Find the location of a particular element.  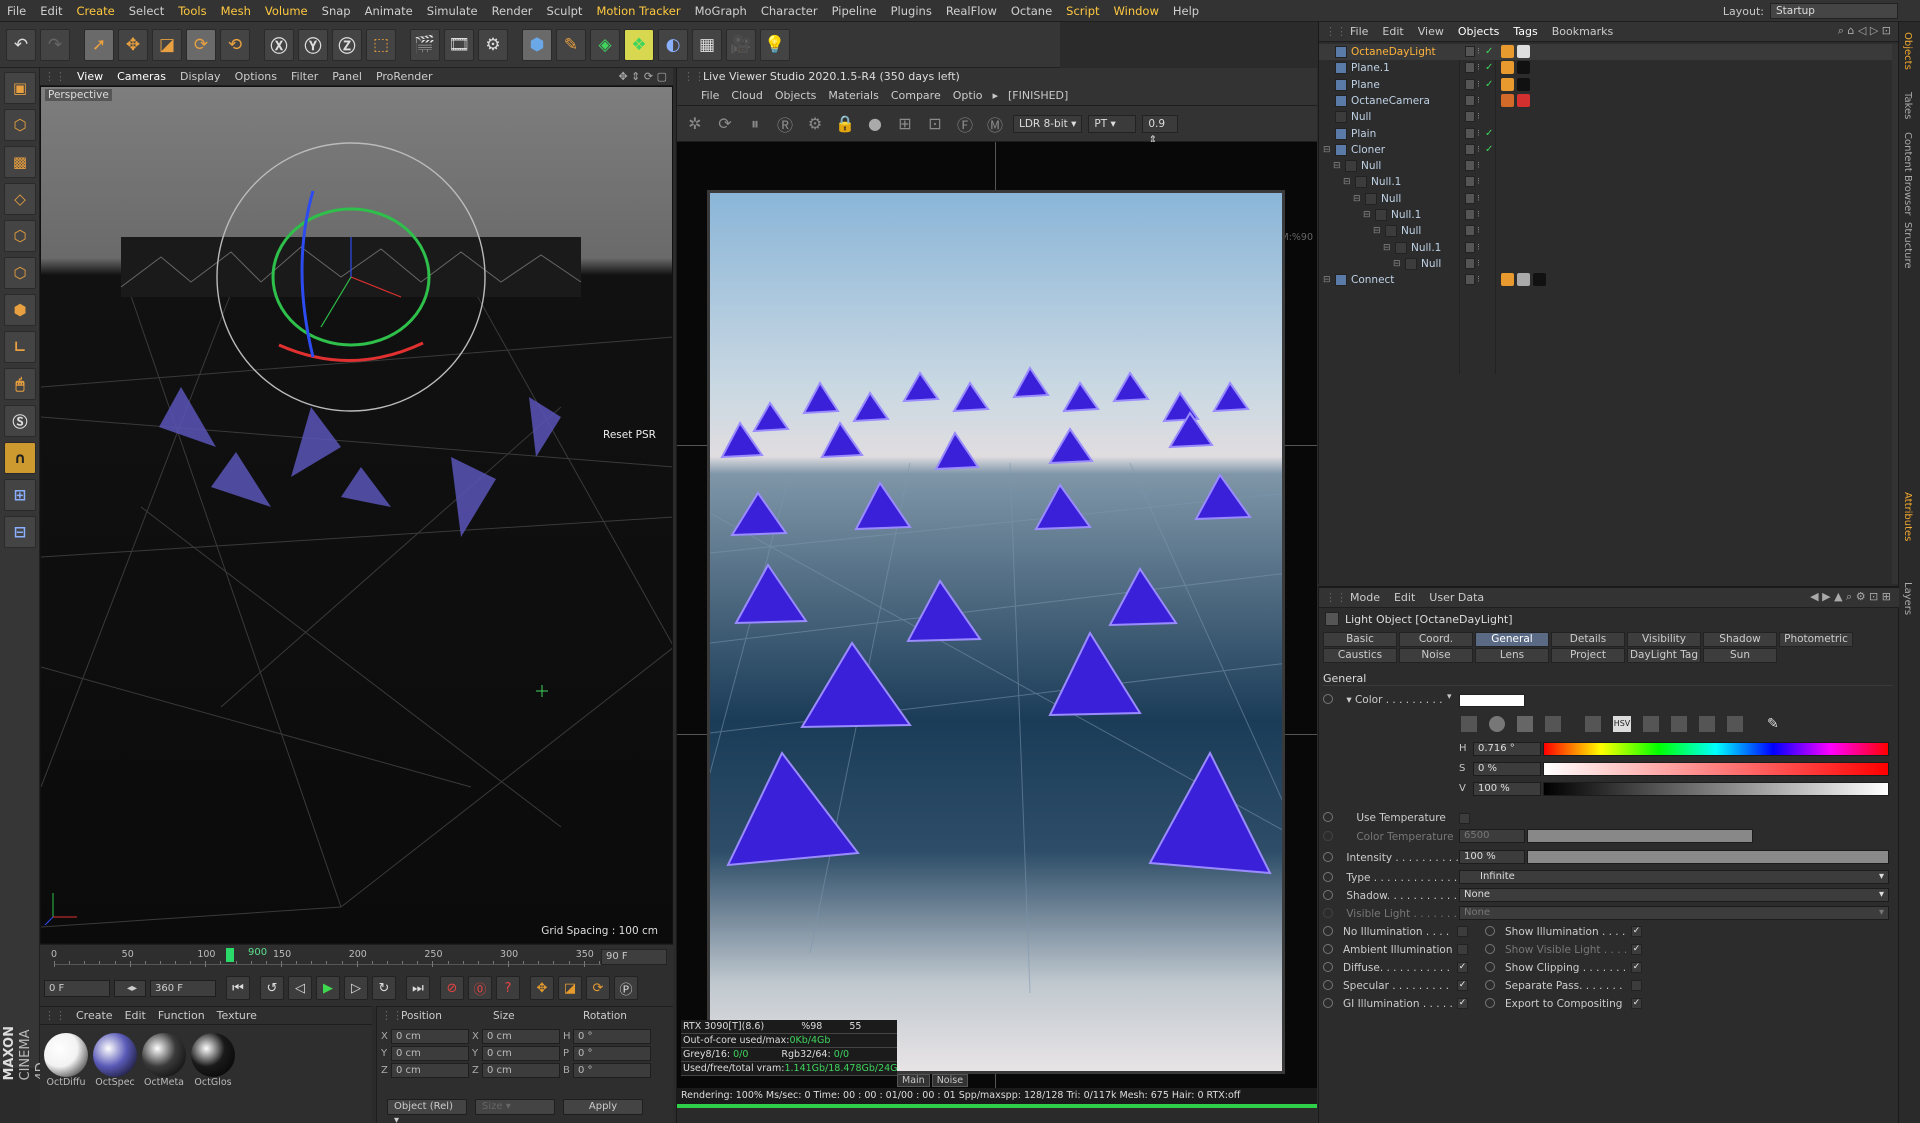

object-name: OctaneCamera is located at coordinates (1390, 101).